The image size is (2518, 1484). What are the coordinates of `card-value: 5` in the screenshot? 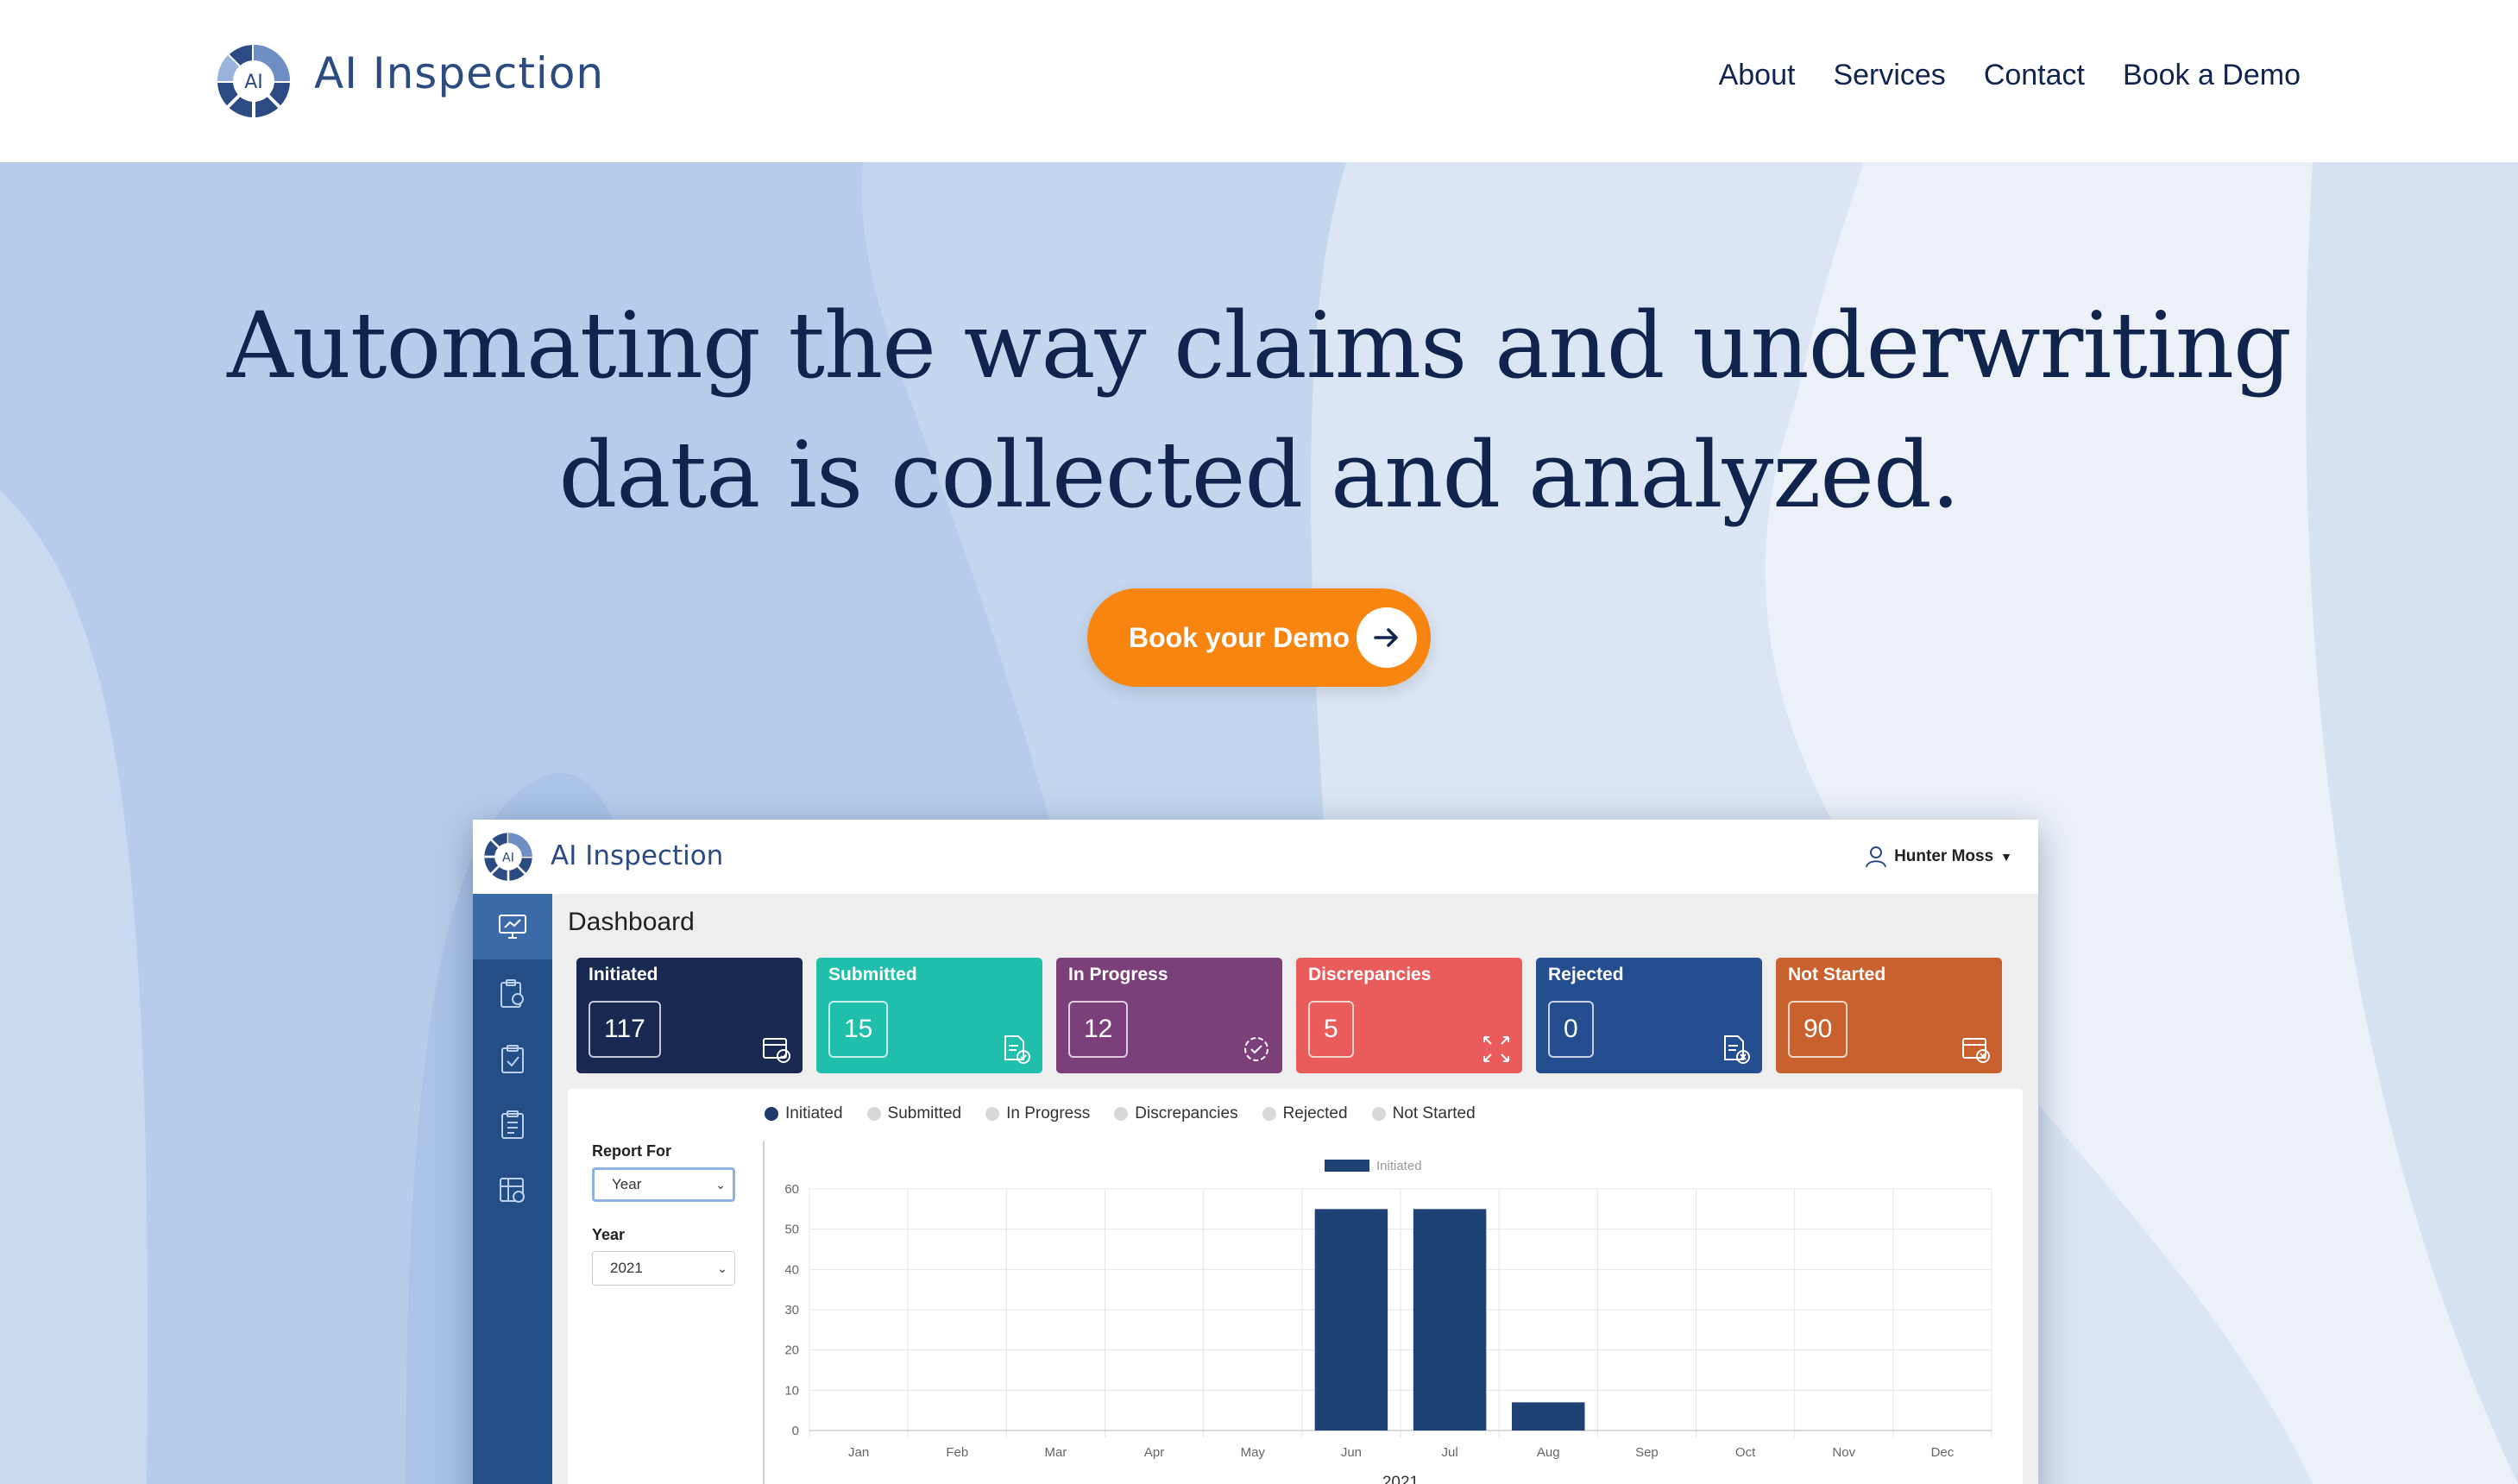 It's located at (1331, 1029).